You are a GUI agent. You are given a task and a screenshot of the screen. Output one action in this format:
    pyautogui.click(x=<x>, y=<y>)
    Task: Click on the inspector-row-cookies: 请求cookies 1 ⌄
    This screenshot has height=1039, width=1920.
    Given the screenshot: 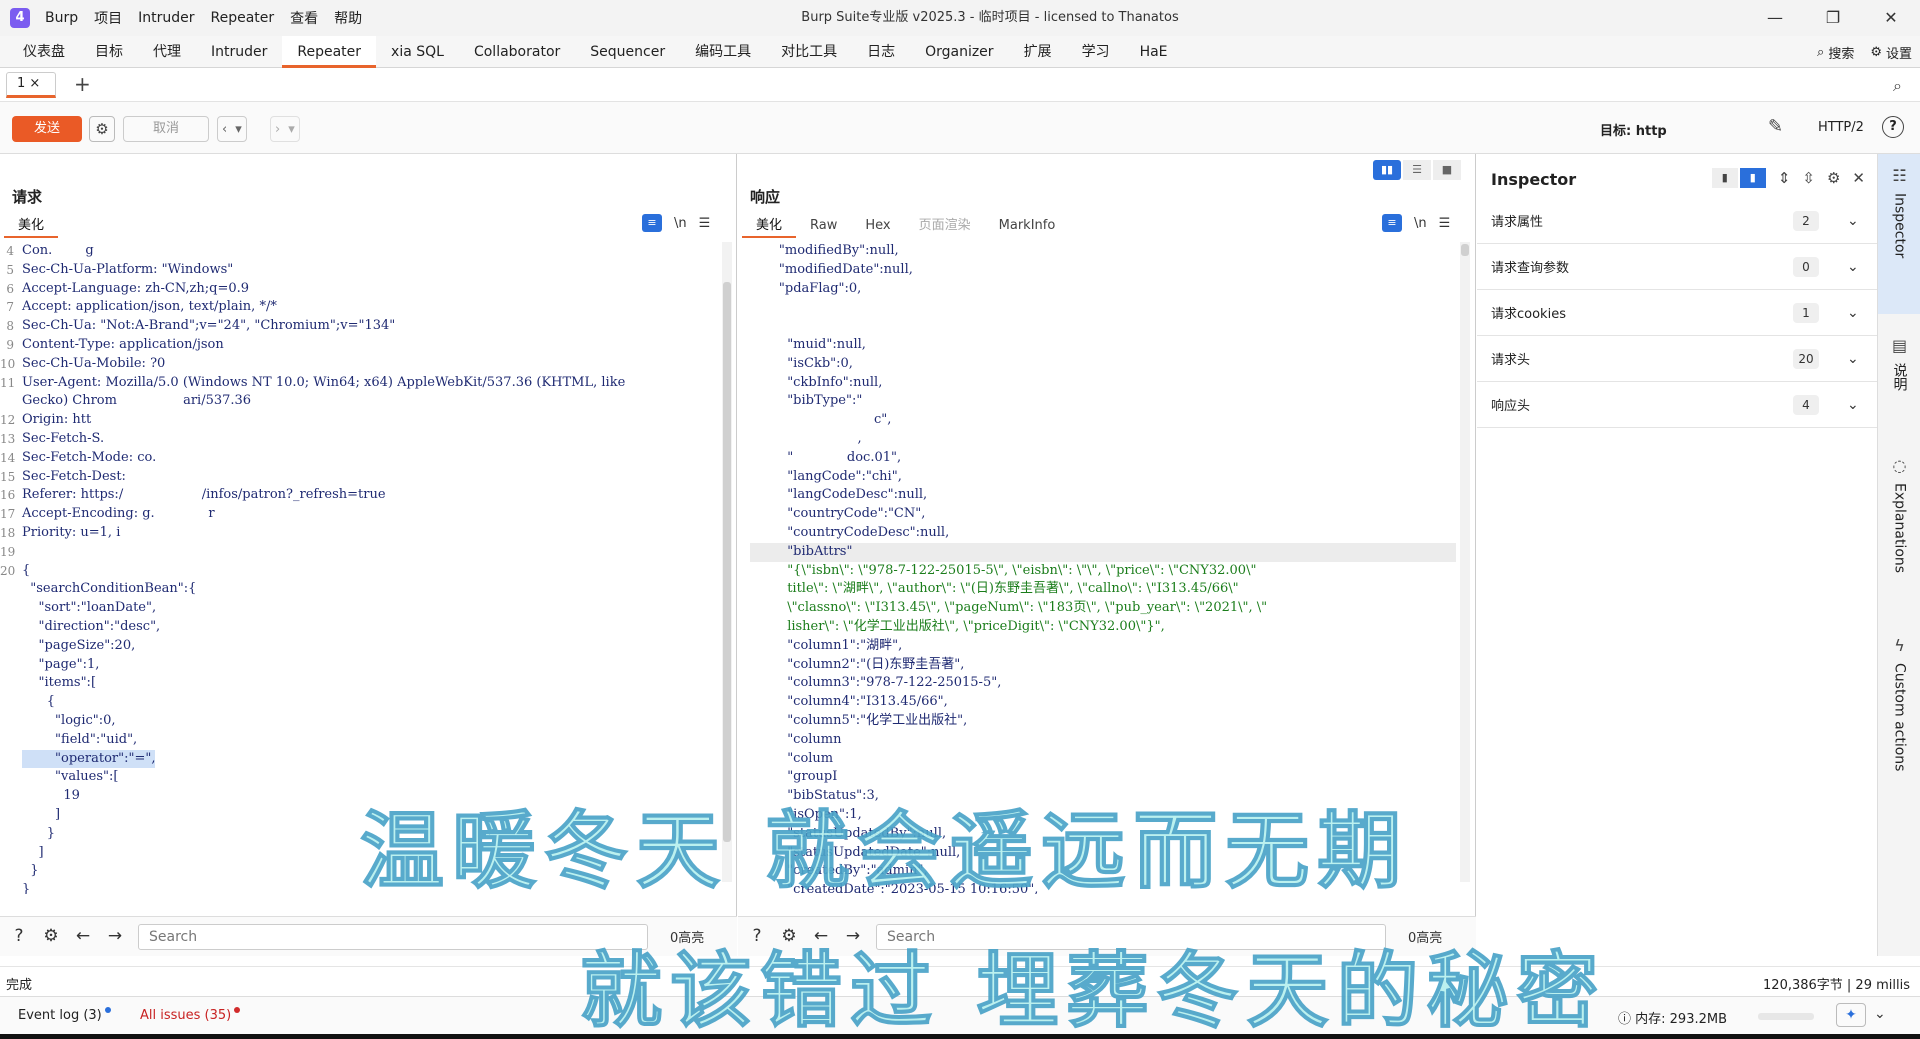 What is the action you would take?
    pyautogui.click(x=1677, y=313)
    